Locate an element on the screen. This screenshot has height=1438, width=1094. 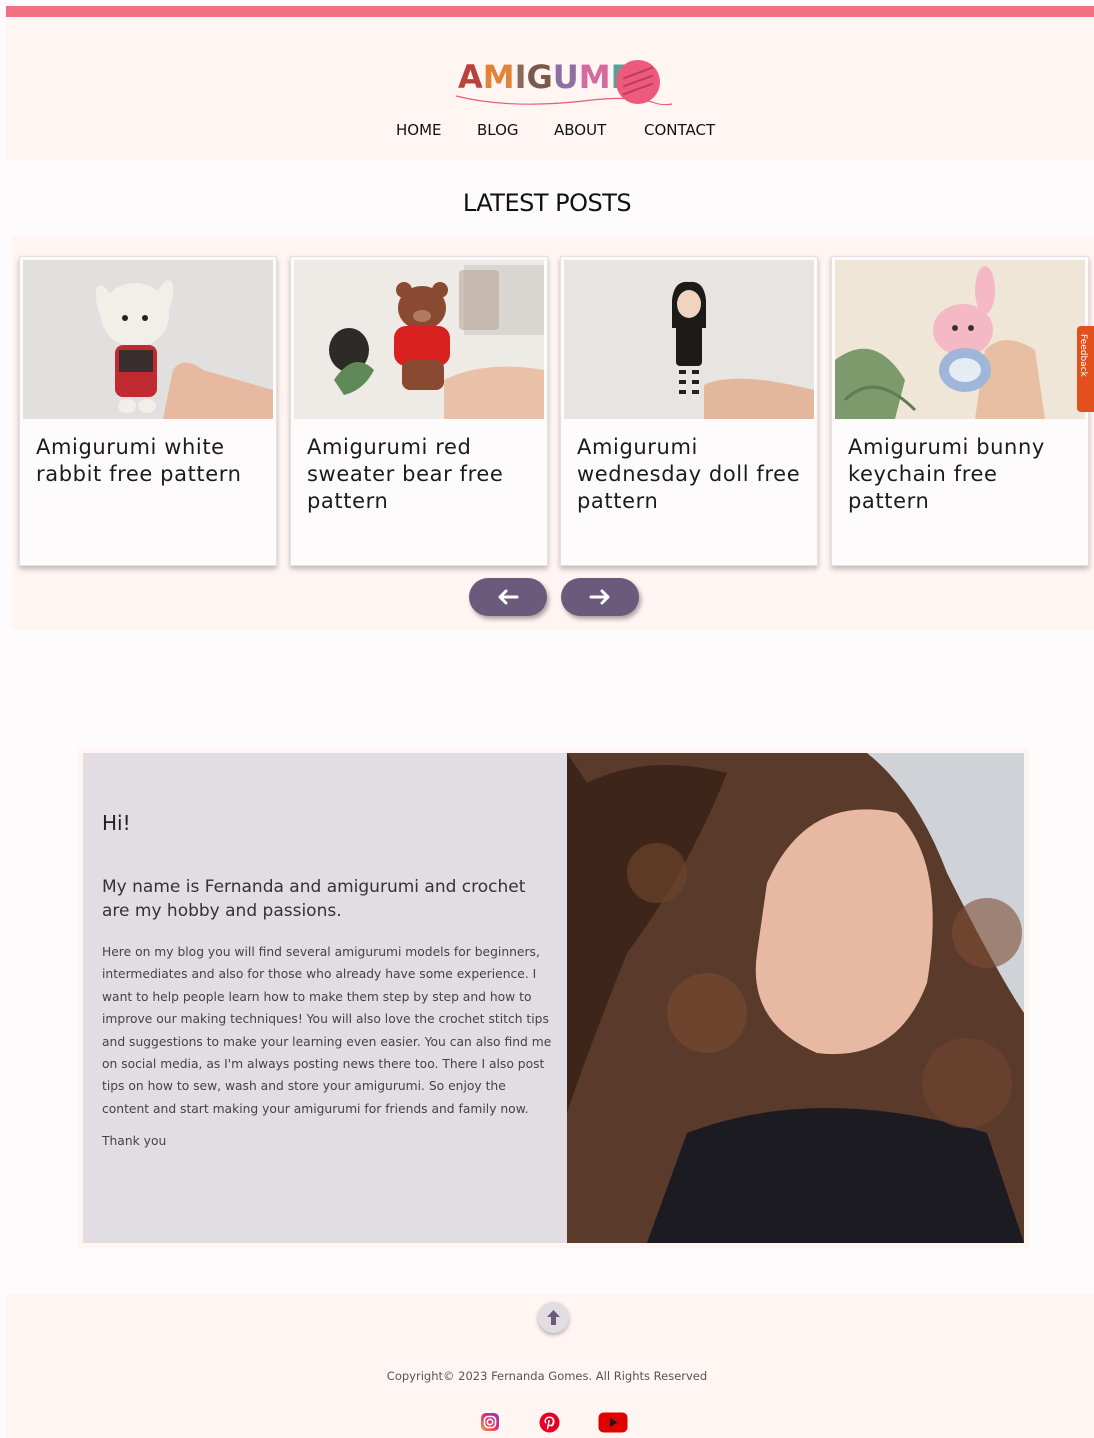
about-closing: Thank you is located at coordinates (134, 1141).